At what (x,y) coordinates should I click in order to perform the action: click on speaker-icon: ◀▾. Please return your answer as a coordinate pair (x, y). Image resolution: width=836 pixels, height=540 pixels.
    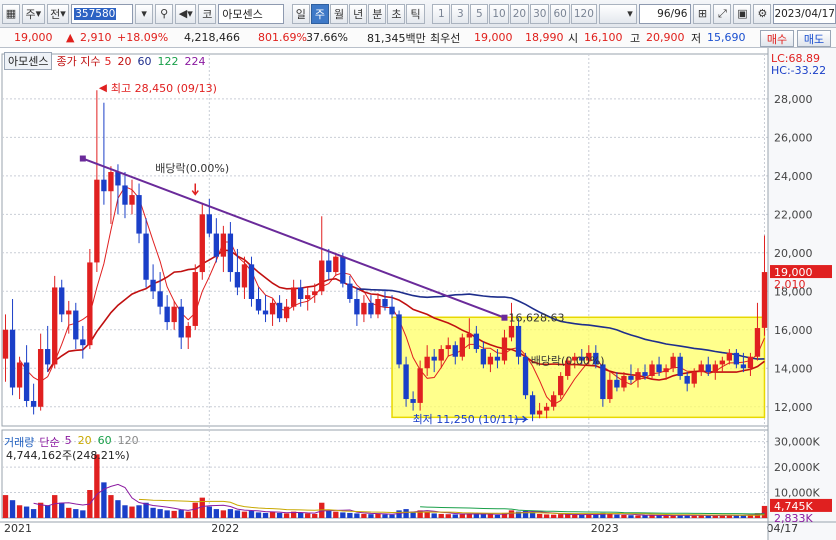
    Looking at the image, I should click on (186, 13).